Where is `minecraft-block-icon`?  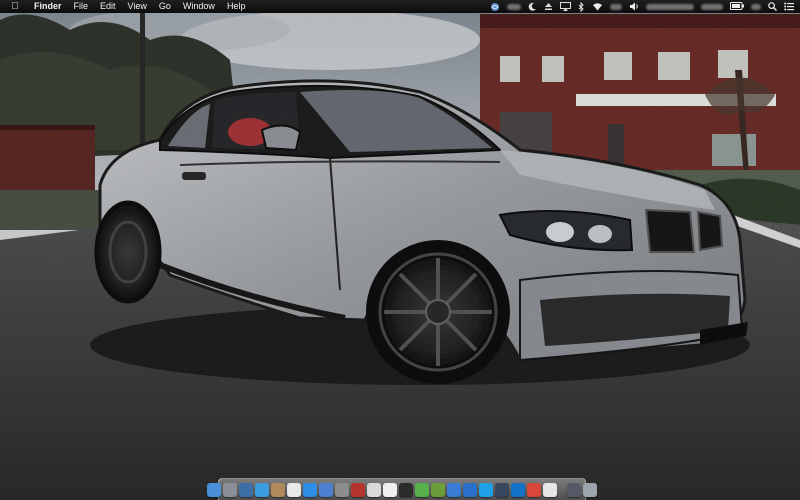
minecraft-block-icon is located at coordinates (438, 489).